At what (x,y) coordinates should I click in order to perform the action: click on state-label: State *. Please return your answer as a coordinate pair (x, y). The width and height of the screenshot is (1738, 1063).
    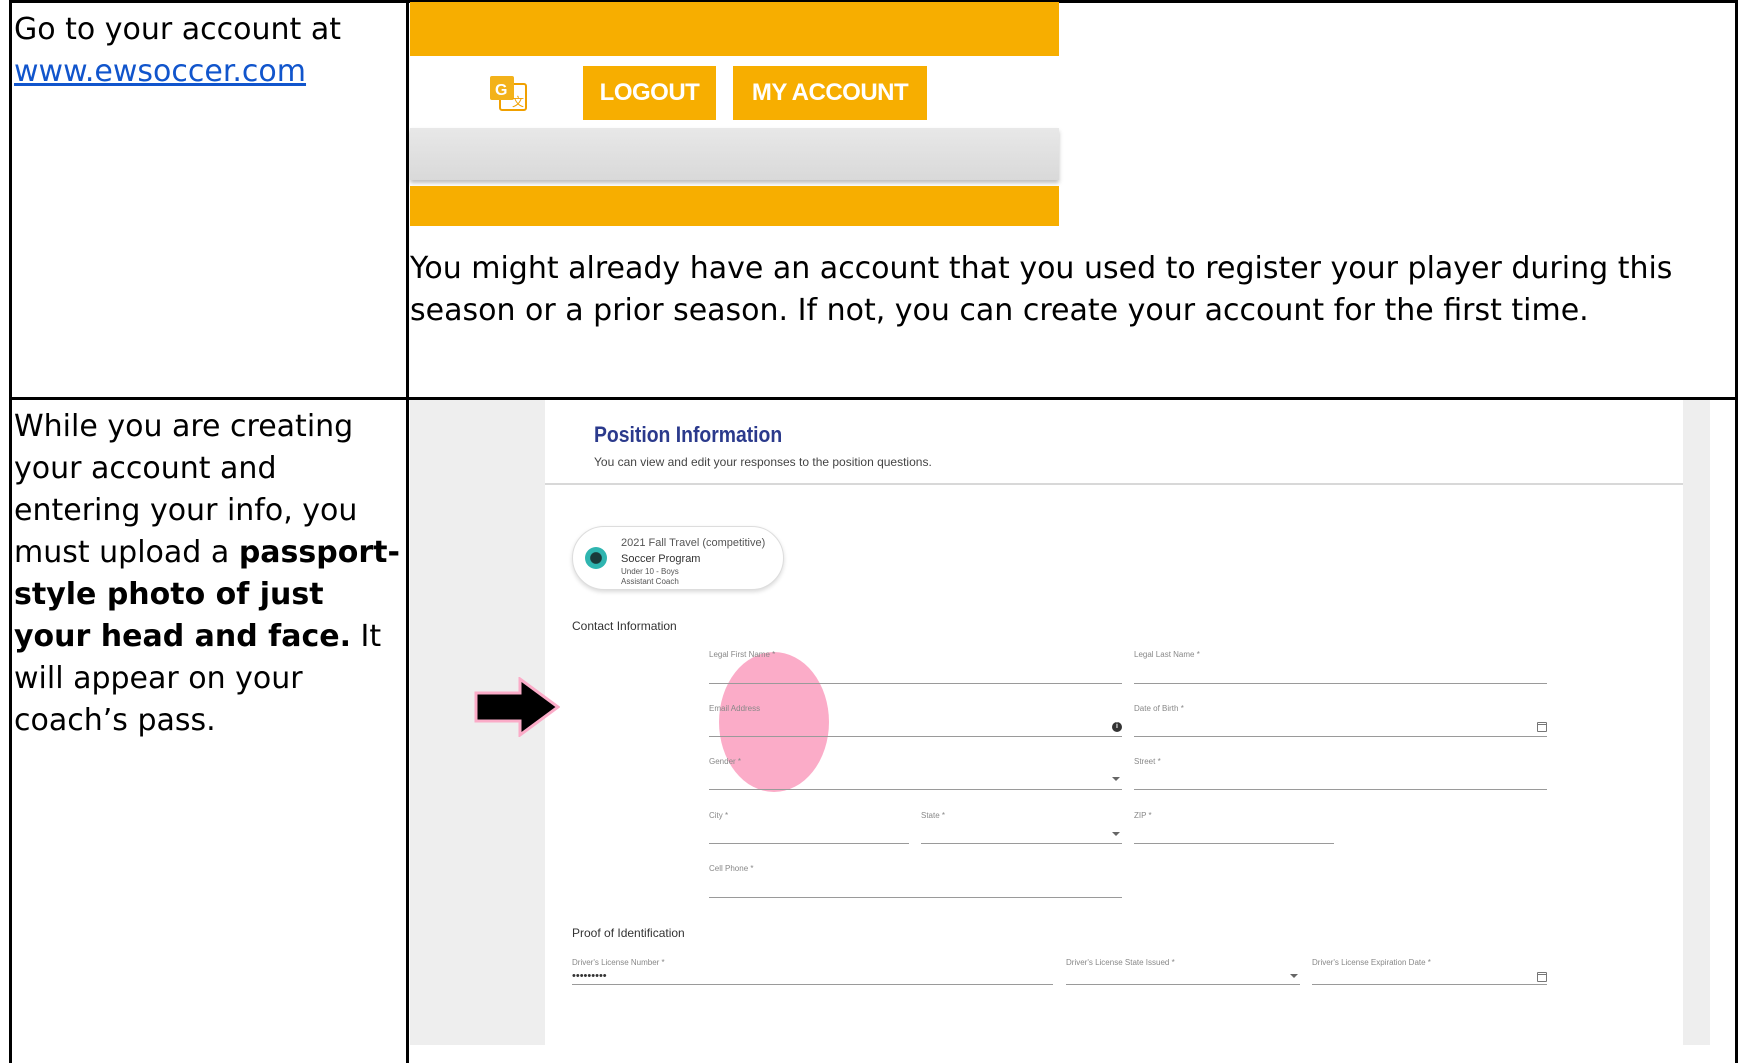
    Looking at the image, I should click on (933, 815).